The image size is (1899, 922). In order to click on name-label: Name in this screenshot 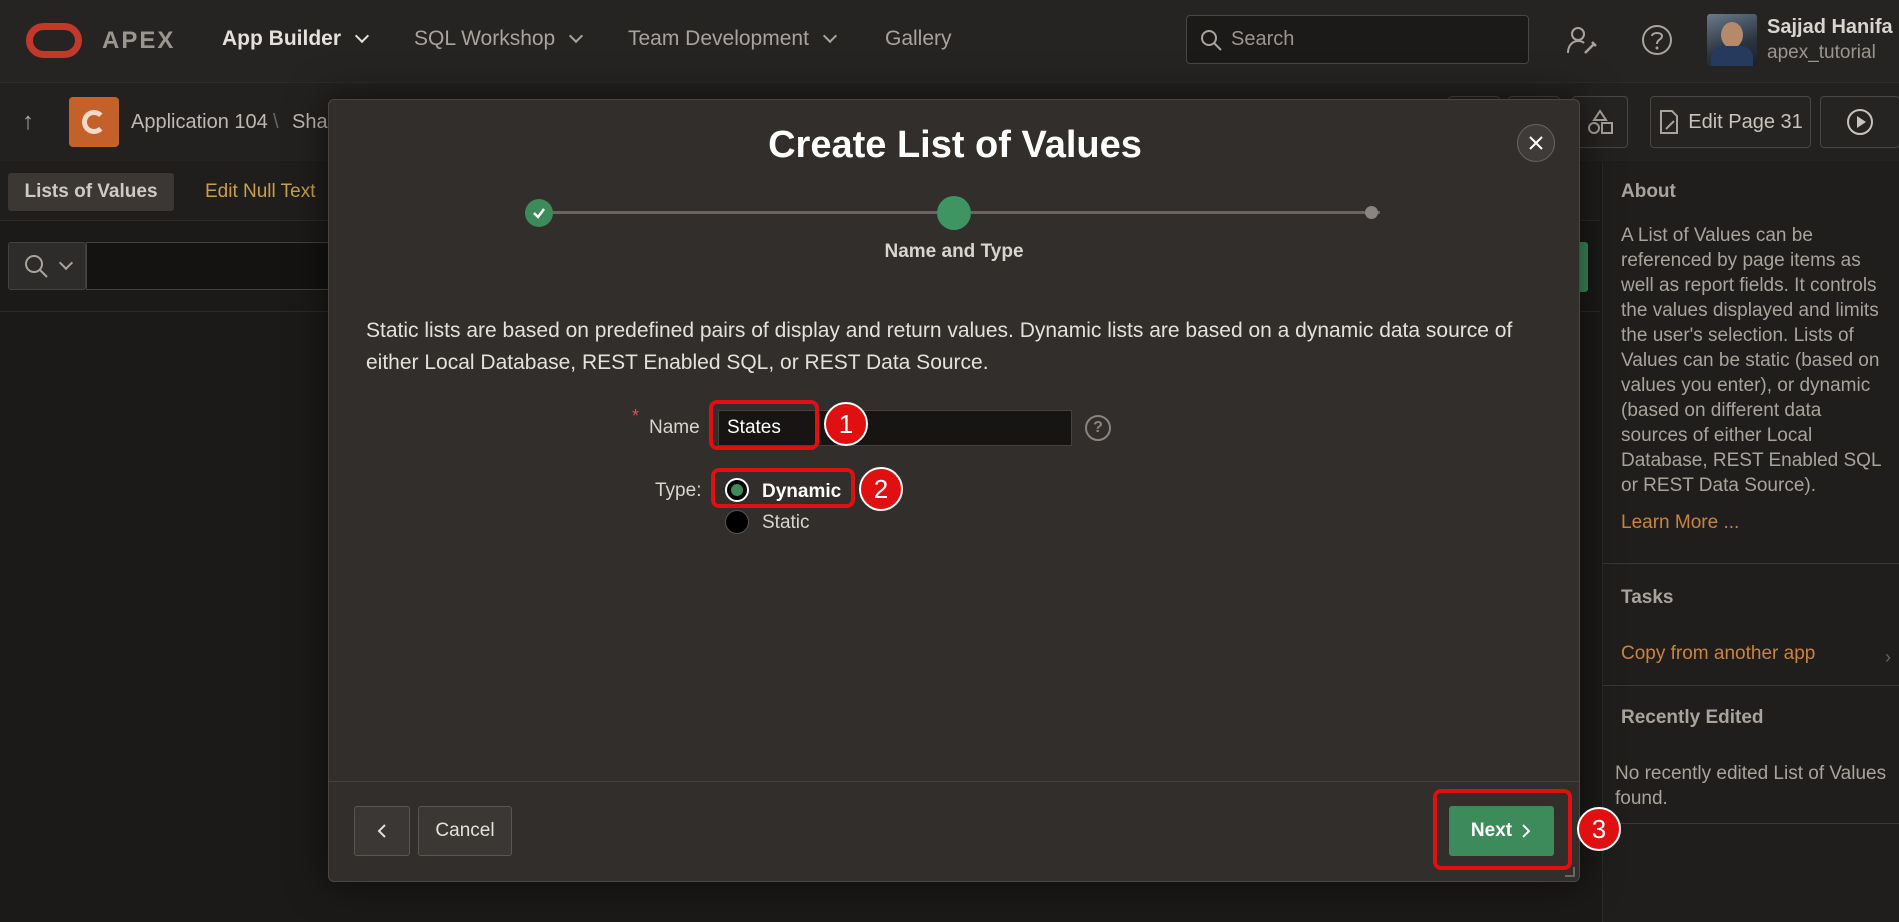, I will do `click(674, 427)`.